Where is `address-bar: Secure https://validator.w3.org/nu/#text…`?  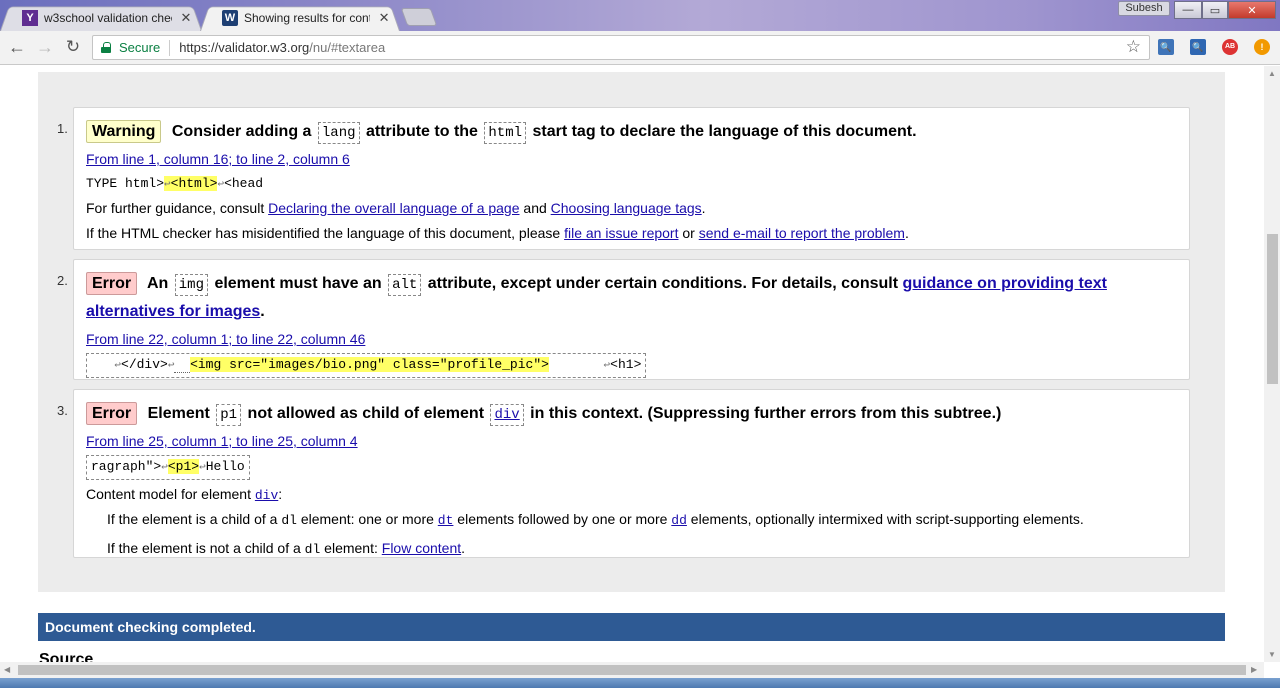 address-bar: Secure https://validator.w3.org/nu/#text… is located at coordinates (621, 47).